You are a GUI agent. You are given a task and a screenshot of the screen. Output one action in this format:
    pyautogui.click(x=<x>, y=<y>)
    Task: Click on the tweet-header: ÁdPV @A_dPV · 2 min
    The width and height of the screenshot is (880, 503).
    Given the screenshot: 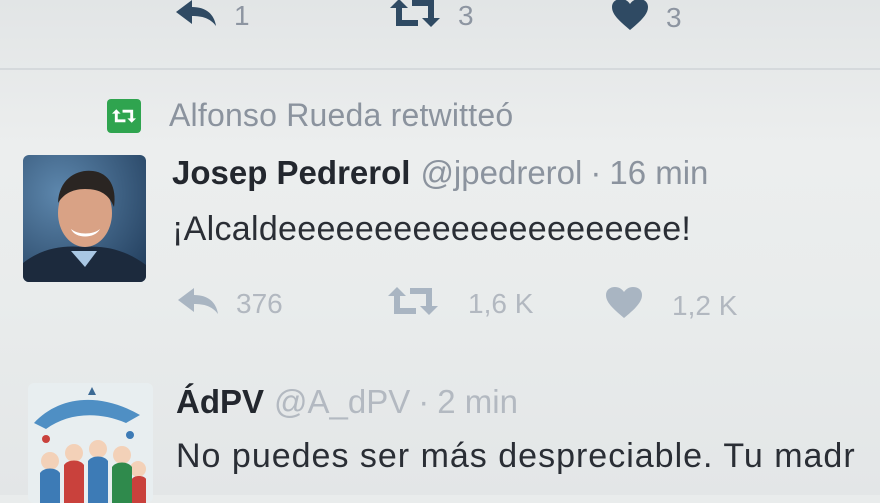 What is the action you would take?
    pyautogui.click(x=347, y=402)
    